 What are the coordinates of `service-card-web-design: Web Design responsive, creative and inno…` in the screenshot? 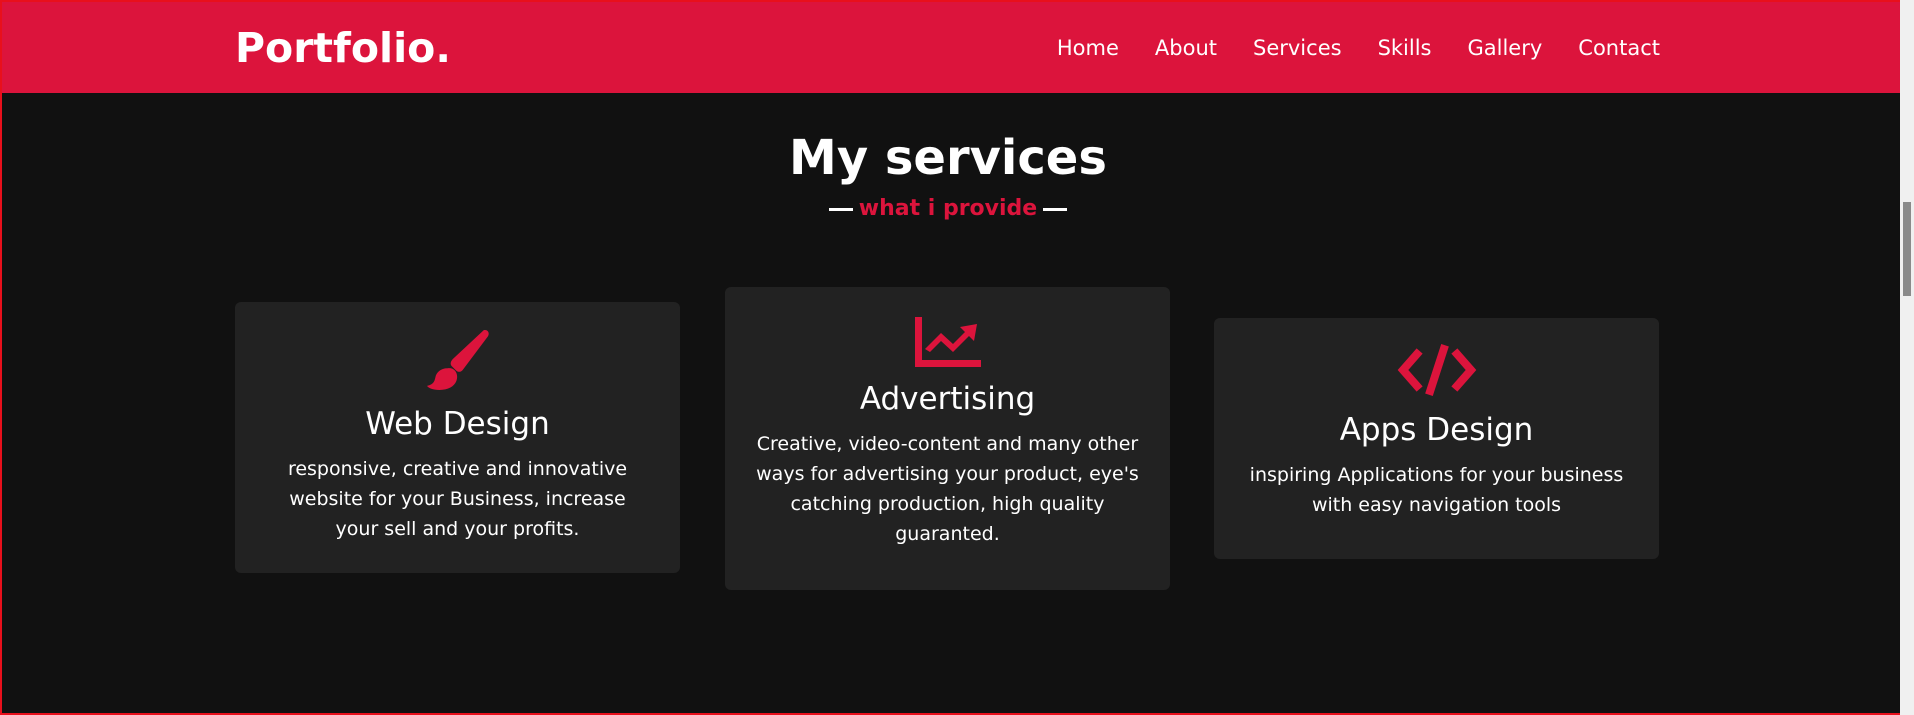 It's located at (457, 437).